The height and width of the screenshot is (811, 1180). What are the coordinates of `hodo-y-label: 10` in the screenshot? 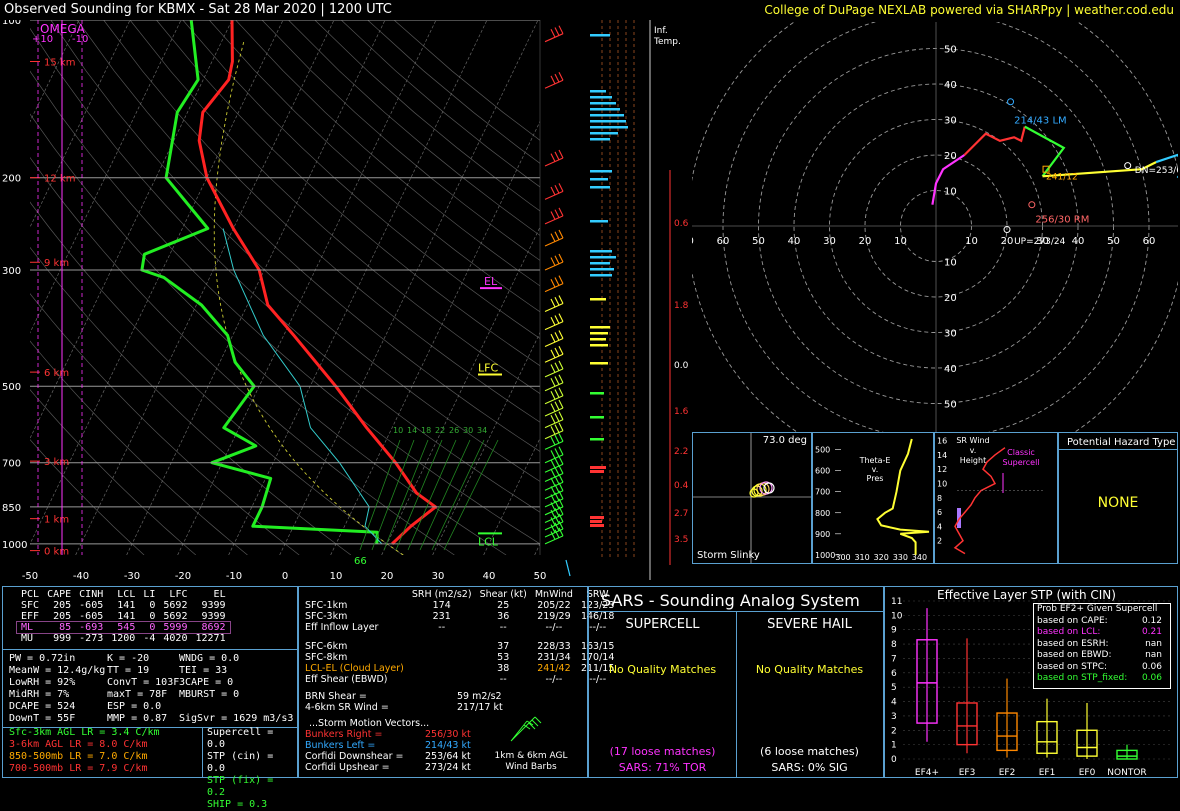 It's located at (950, 192).